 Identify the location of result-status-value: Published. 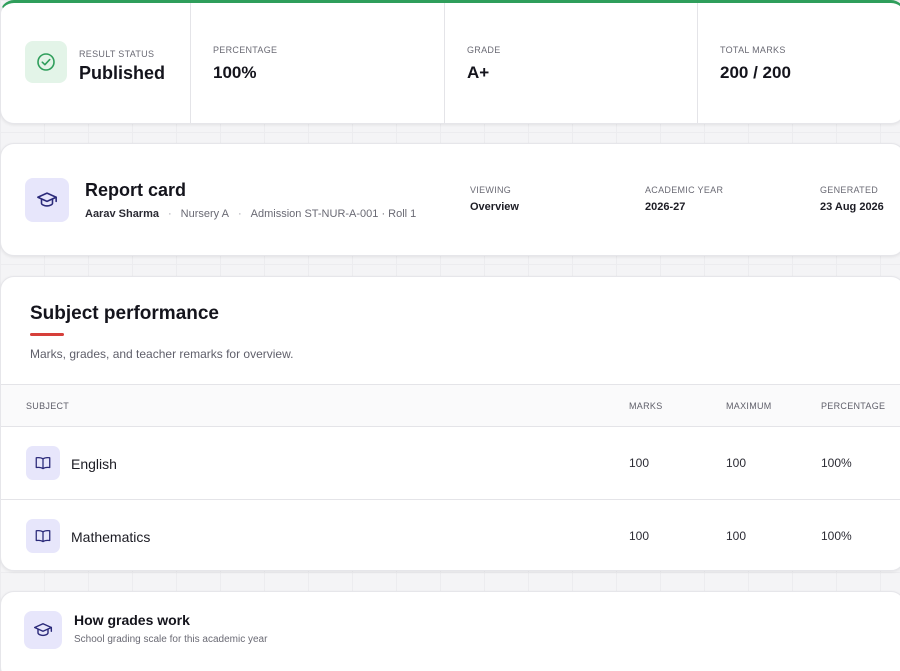
(122, 73).